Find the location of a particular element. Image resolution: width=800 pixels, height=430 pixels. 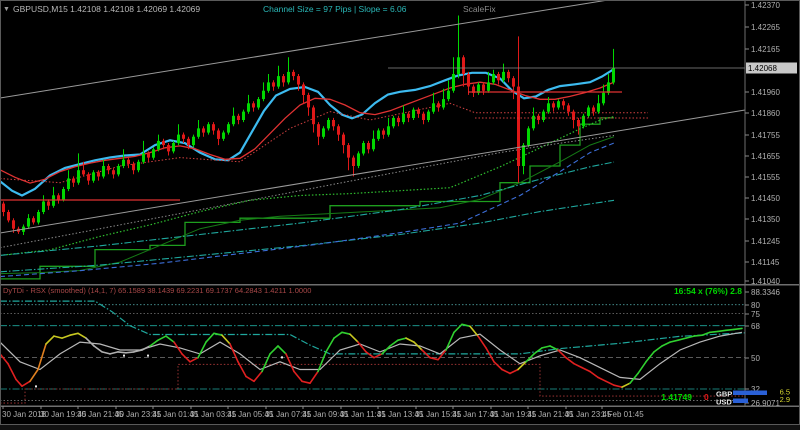

orders-count: 0 is located at coordinates (706, 397).